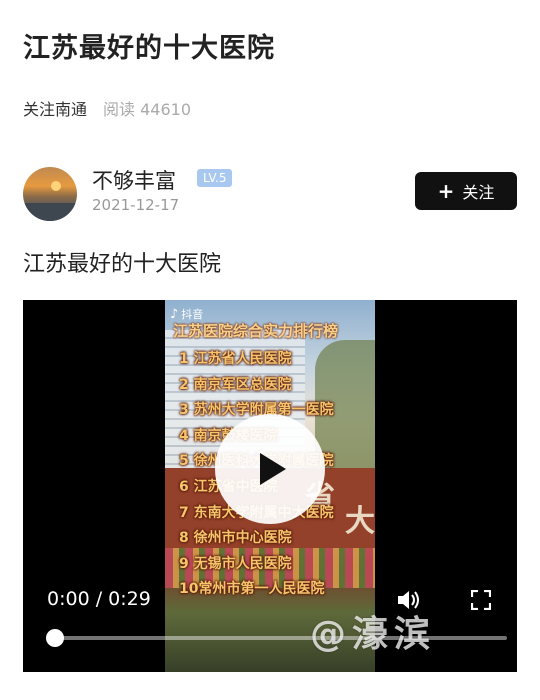  I want to click on author-name: 不够丰富, so click(134, 180).